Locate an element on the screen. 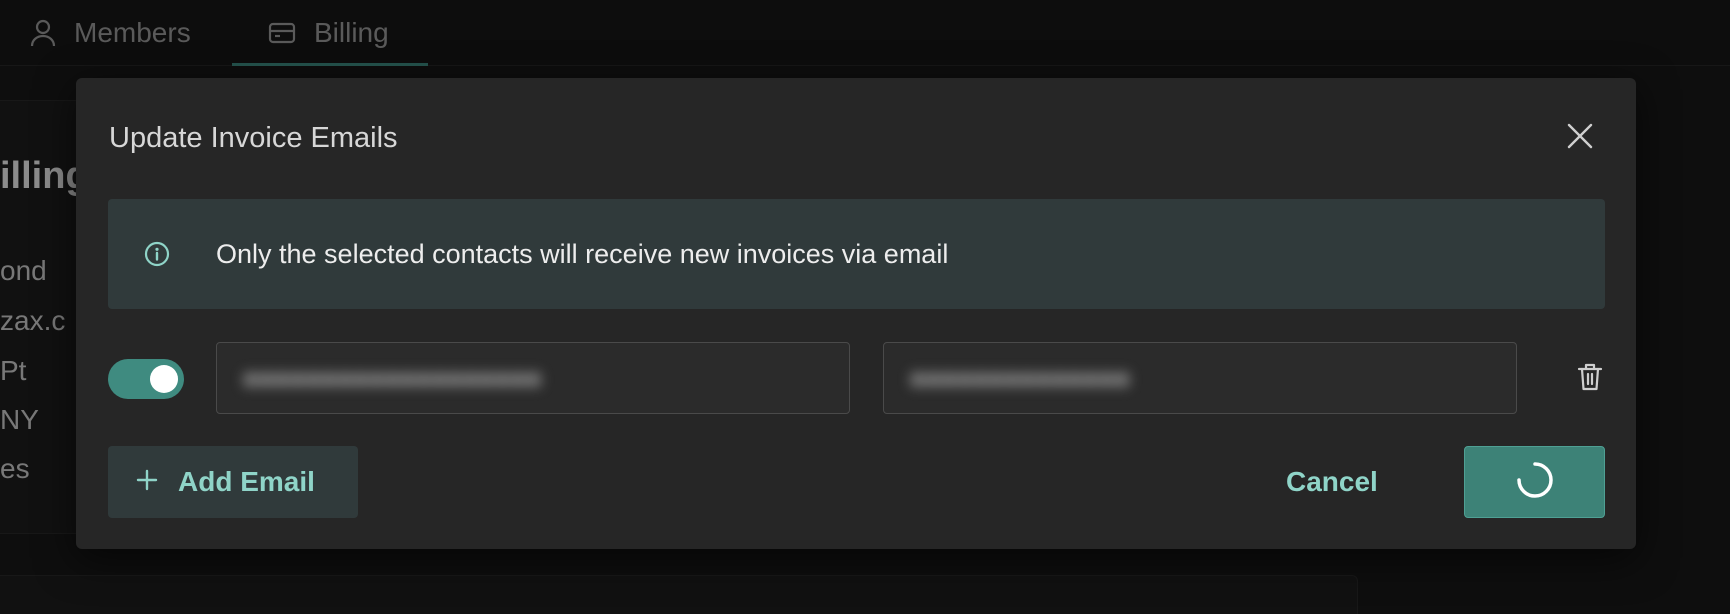 The image size is (1730, 614). close-icon is located at coordinates (1580, 138).